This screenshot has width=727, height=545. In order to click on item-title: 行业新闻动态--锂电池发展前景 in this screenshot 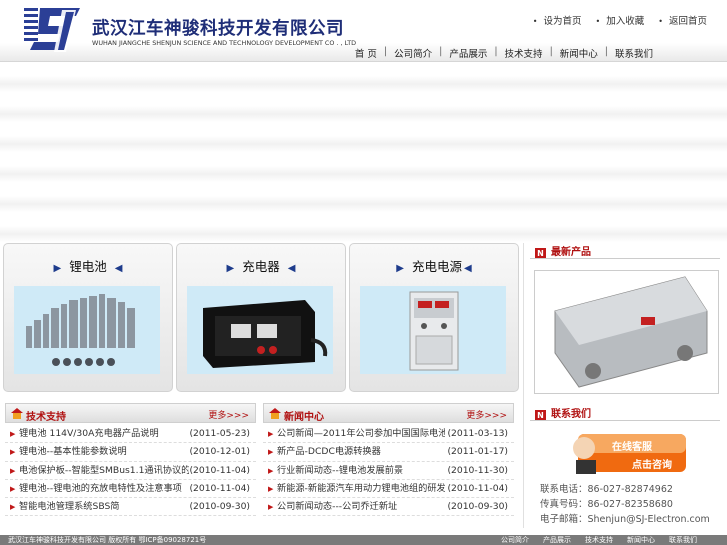, I will do `click(340, 471)`.